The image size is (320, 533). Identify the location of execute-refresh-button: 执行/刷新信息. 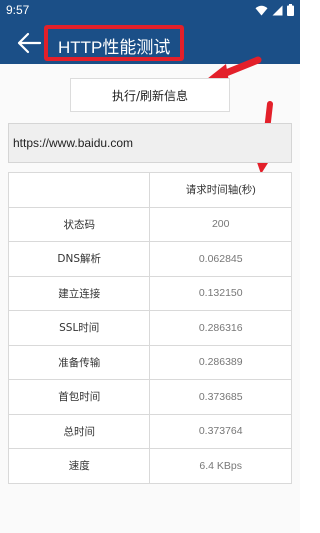
(150, 95).